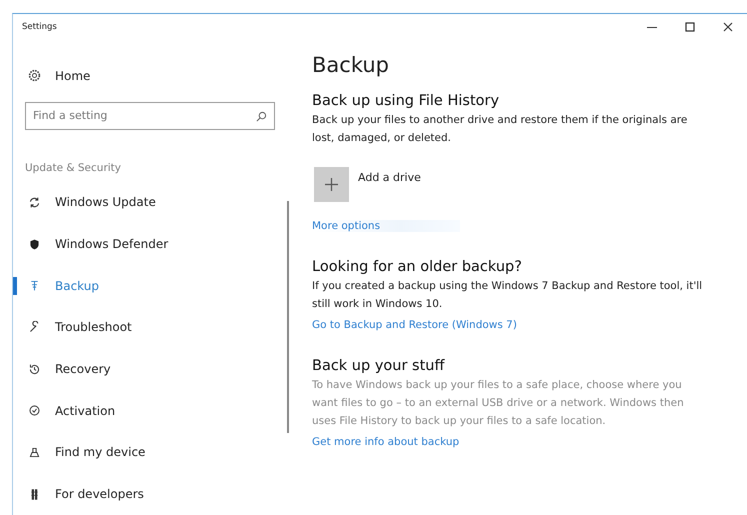 The height and width of the screenshot is (515, 747). I want to click on shield-icon, so click(34, 244).